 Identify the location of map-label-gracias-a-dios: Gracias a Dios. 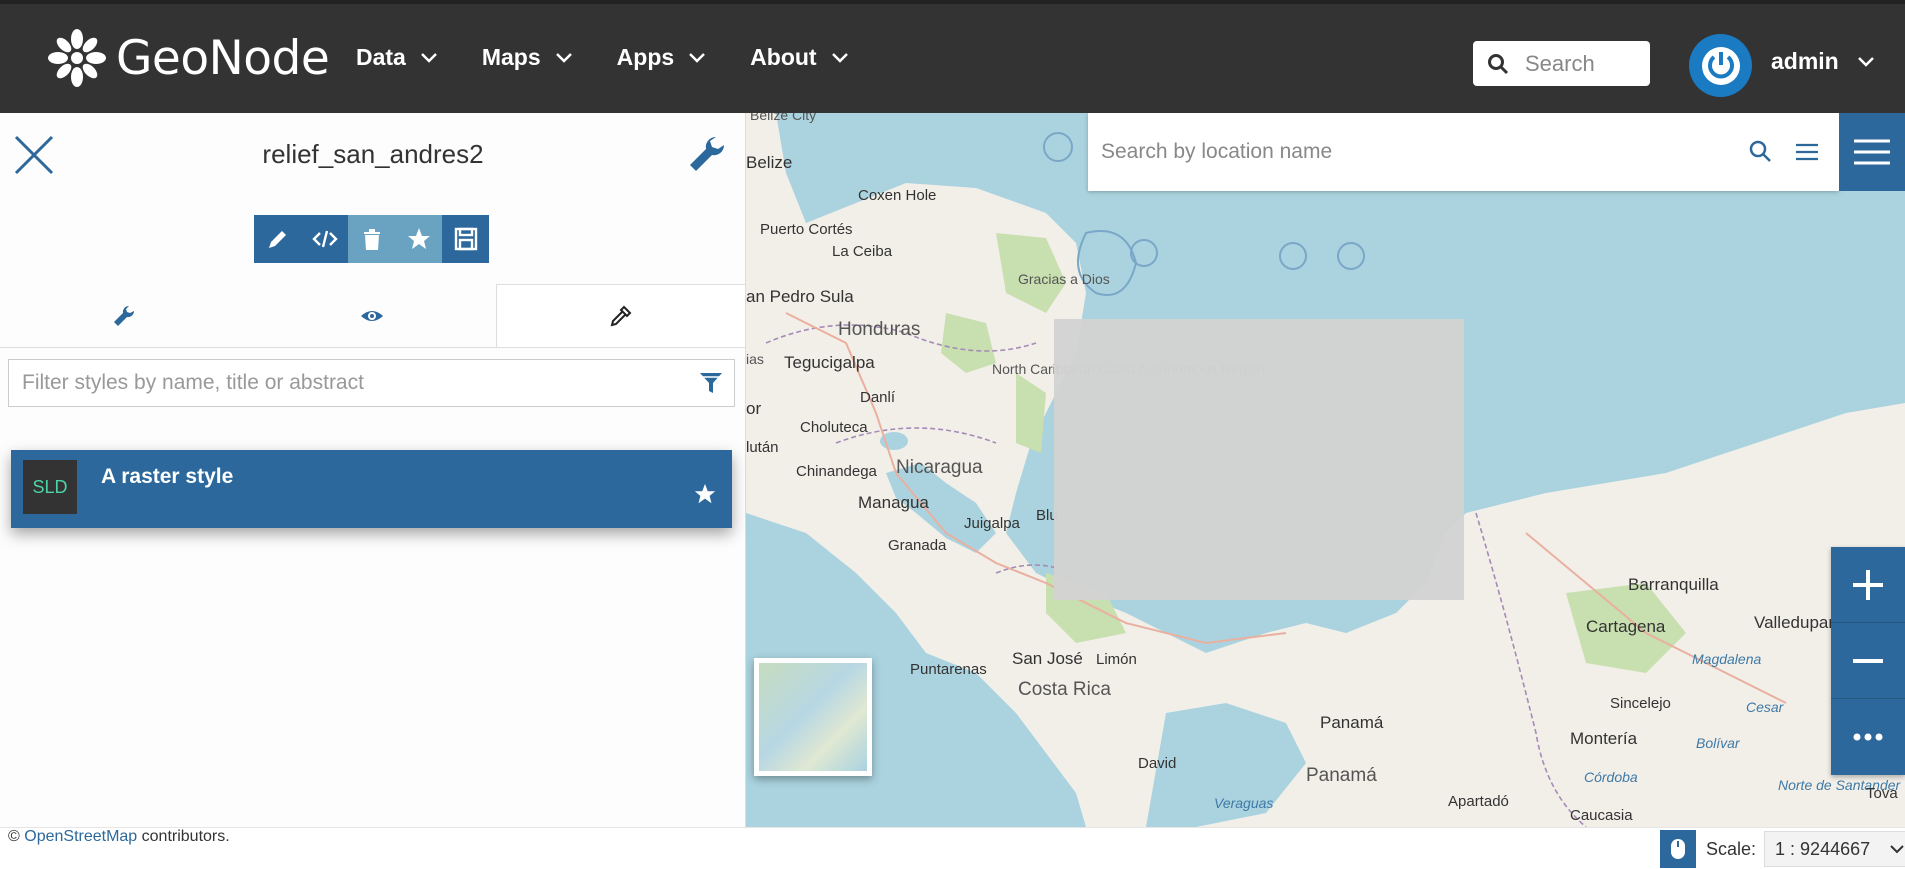
(1064, 279).